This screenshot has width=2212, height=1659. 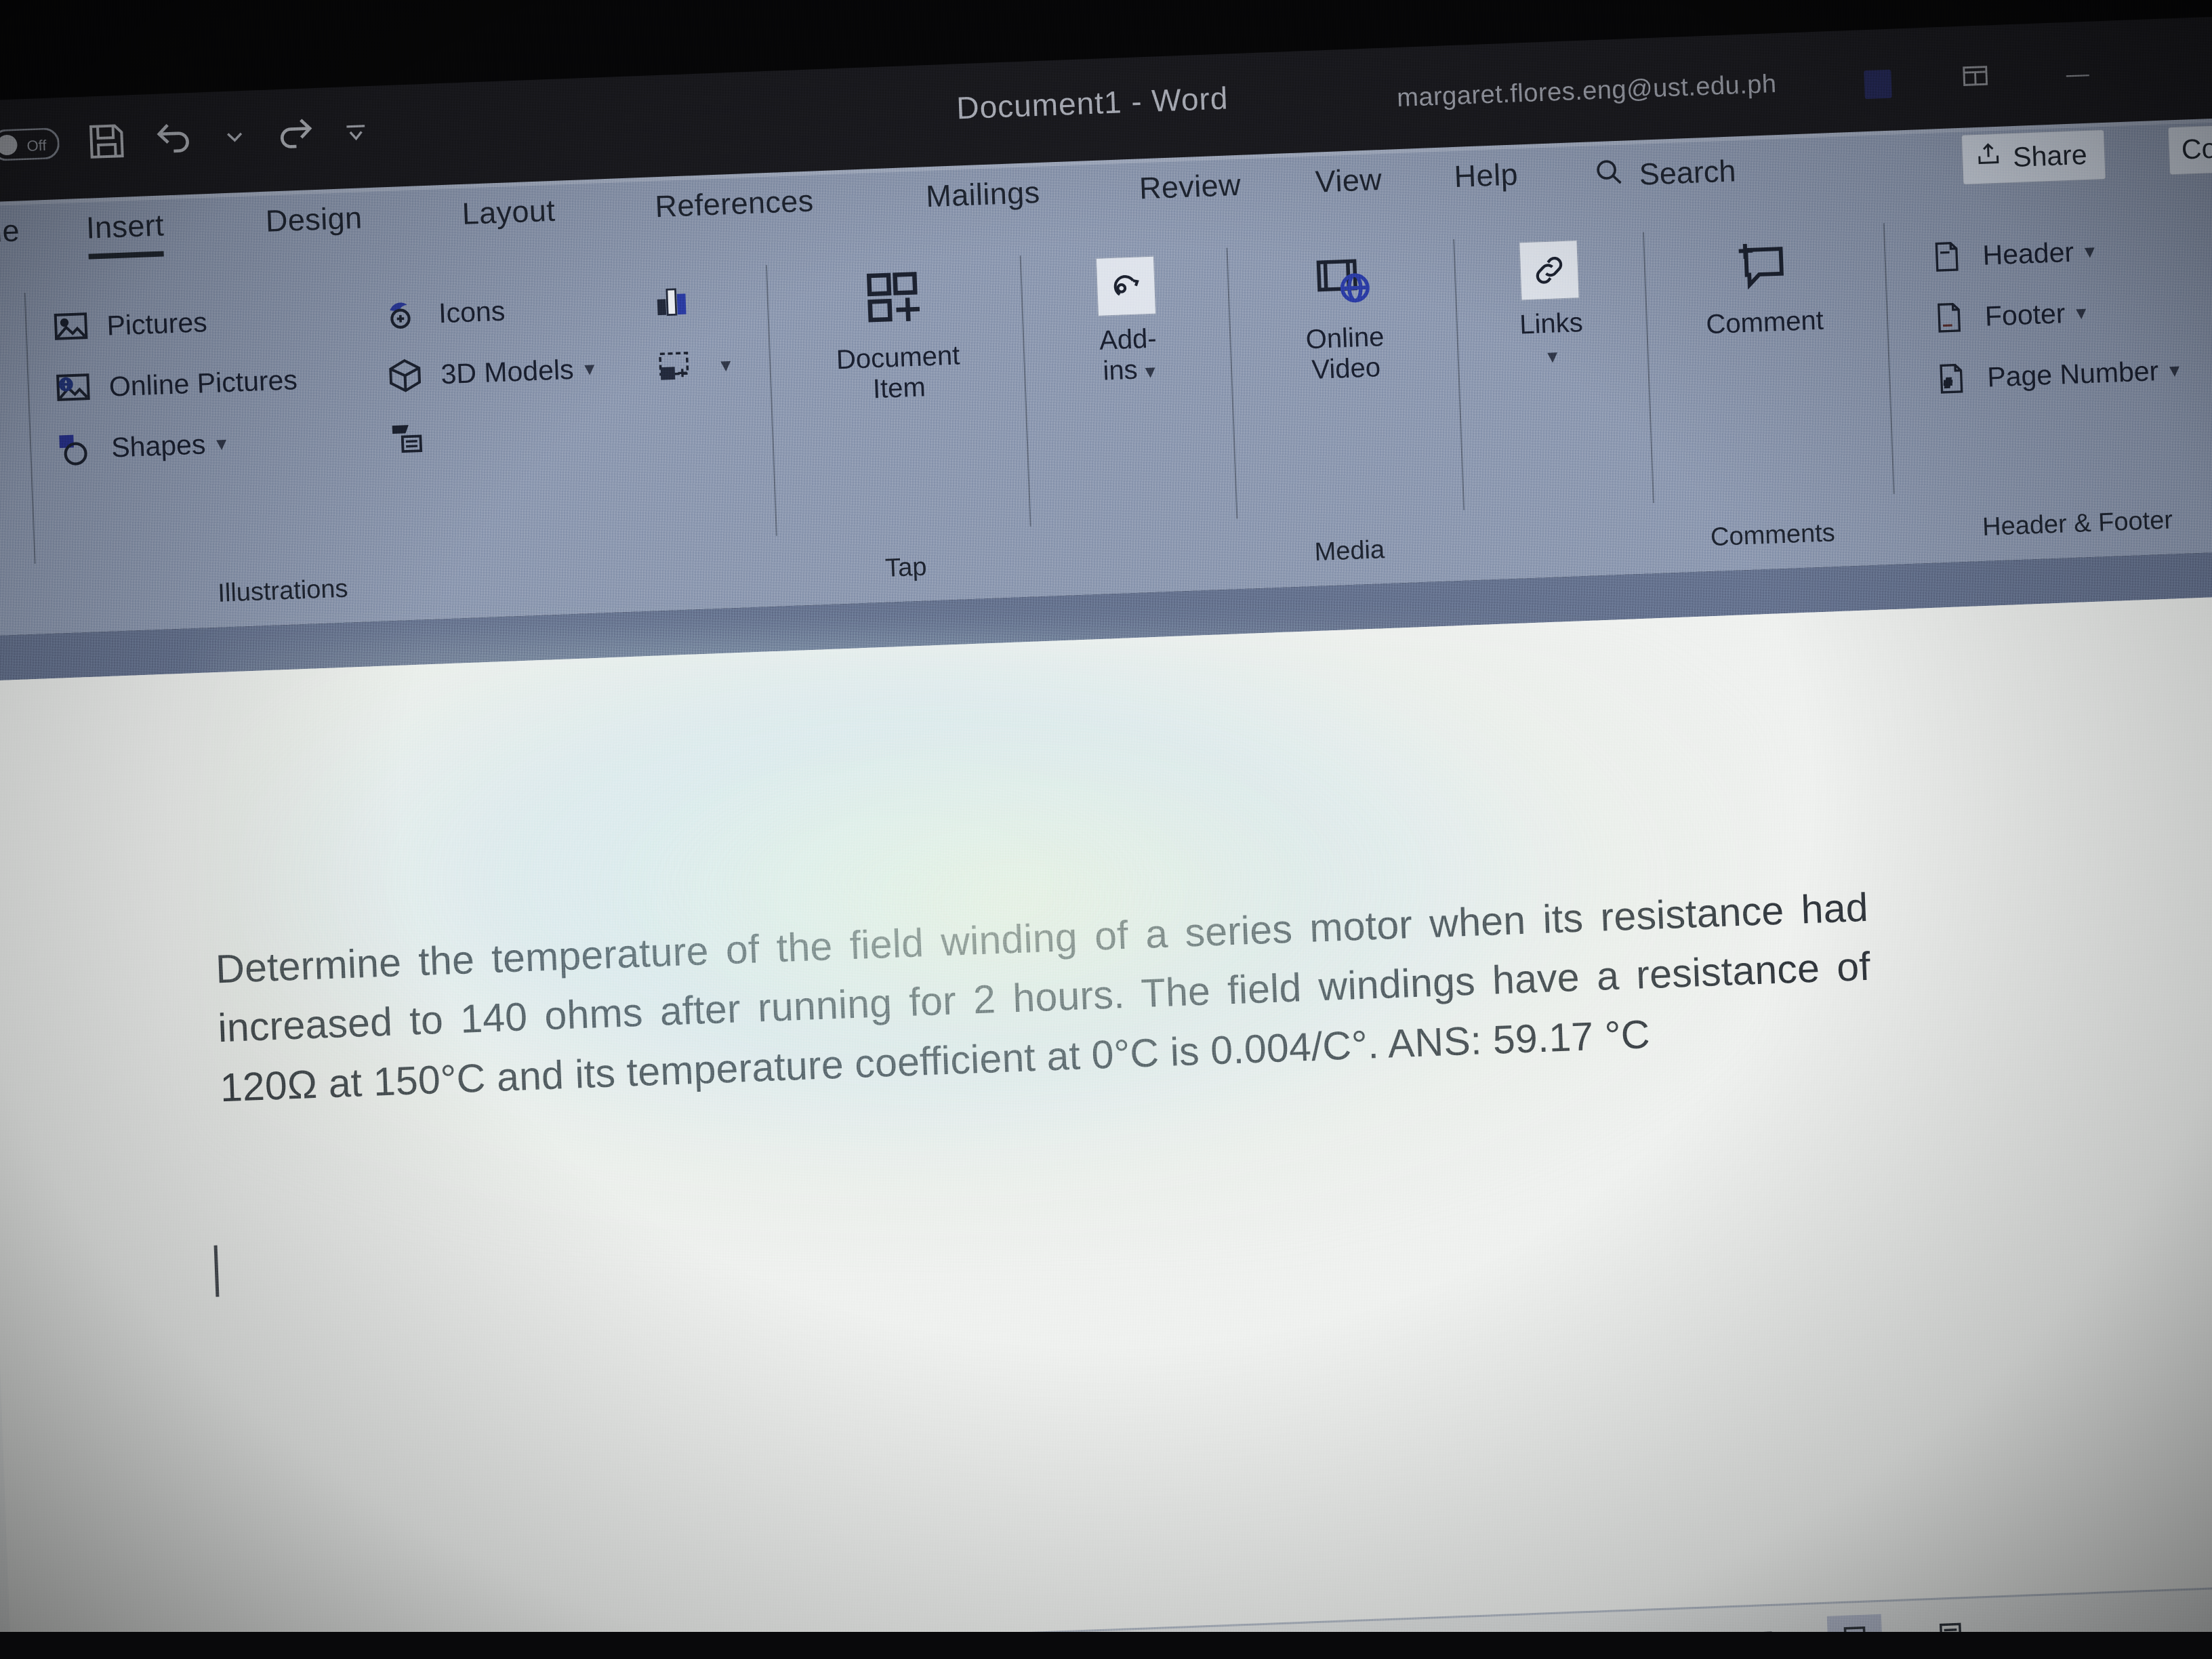 What do you see at coordinates (1687, 172) in the screenshot?
I see `search-label: Search` at bounding box center [1687, 172].